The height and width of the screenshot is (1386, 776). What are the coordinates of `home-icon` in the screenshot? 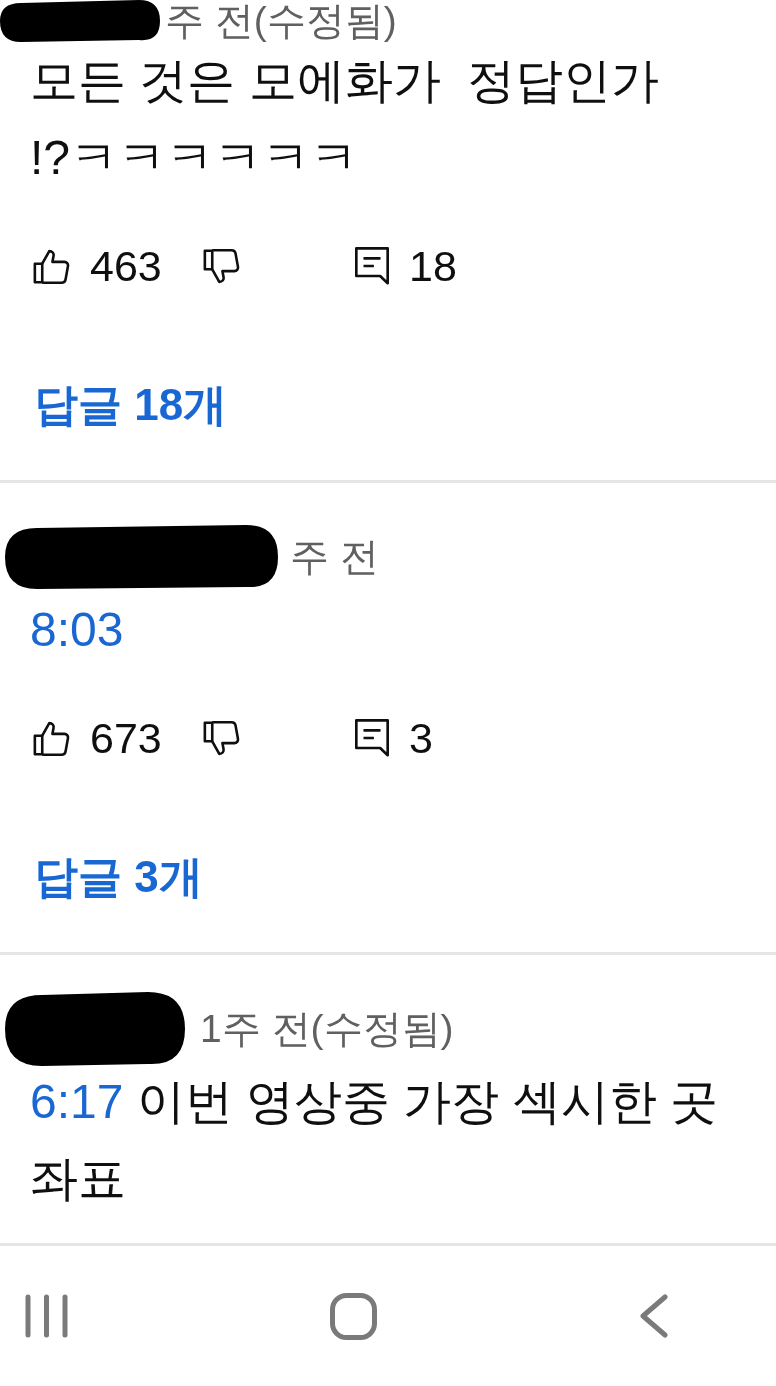 It's located at (353, 1316).